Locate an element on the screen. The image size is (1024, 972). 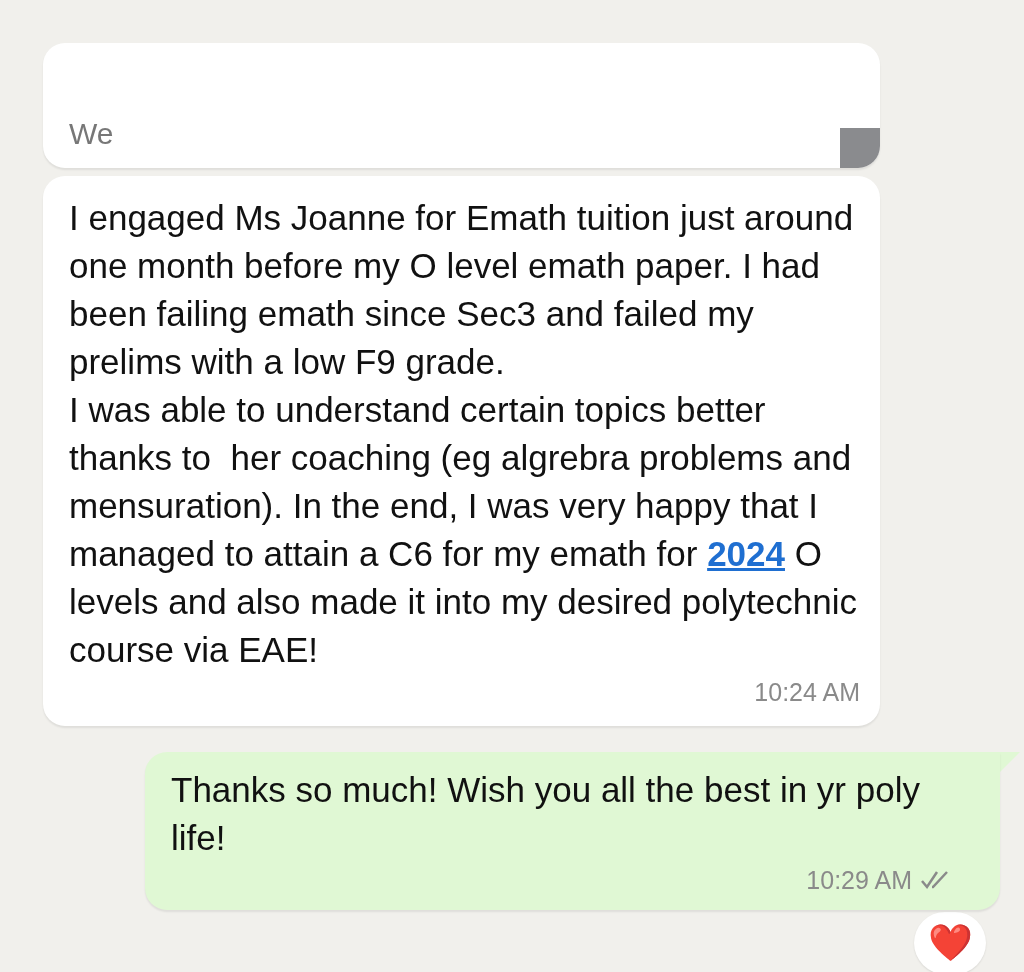
reaction-badge: ❤ is located at coordinates (950, 942).